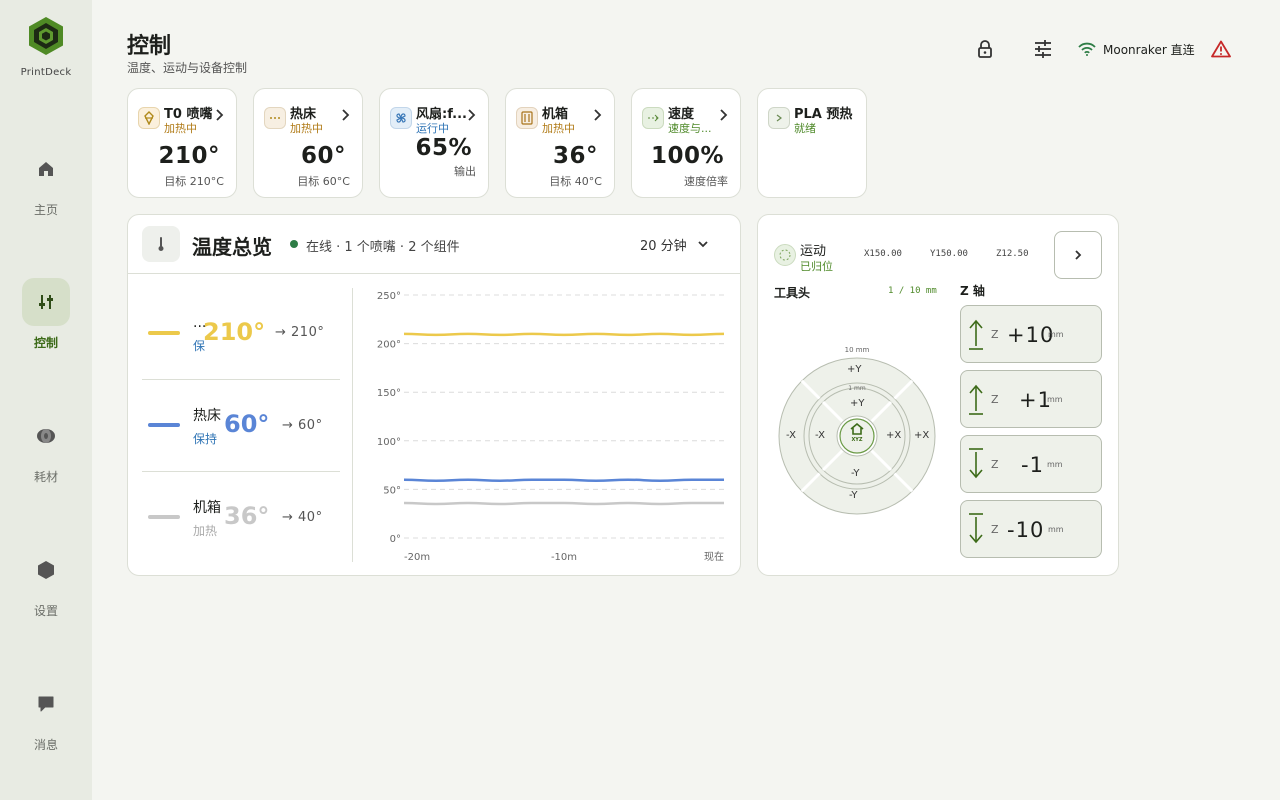 The height and width of the screenshot is (800, 1280). What do you see at coordinates (1031, 334) in the screenshot?
I see `z-plus-10-button: Z +10 mm` at bounding box center [1031, 334].